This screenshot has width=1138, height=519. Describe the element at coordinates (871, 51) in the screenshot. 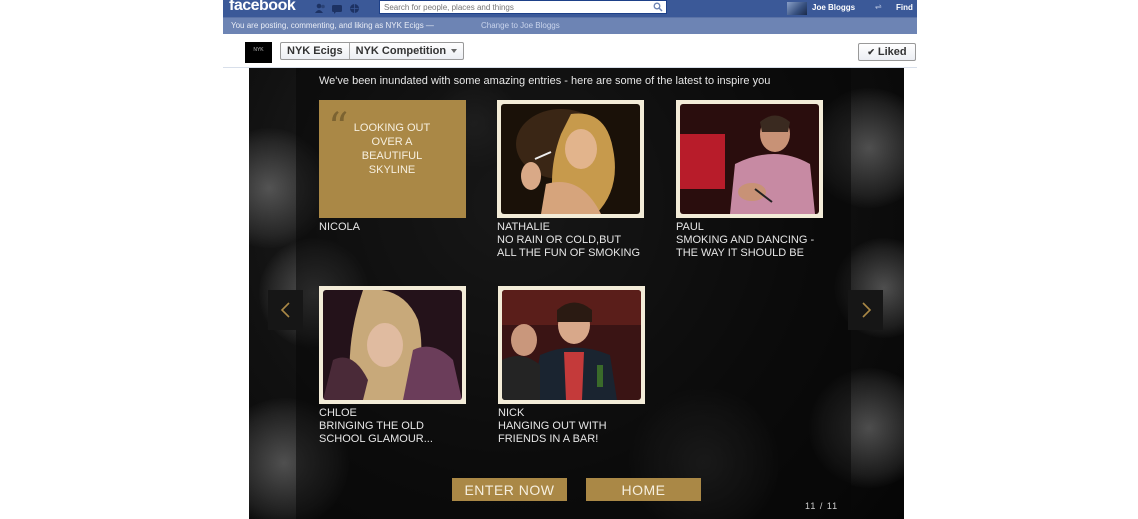

I see `check-icon: ✔` at that location.